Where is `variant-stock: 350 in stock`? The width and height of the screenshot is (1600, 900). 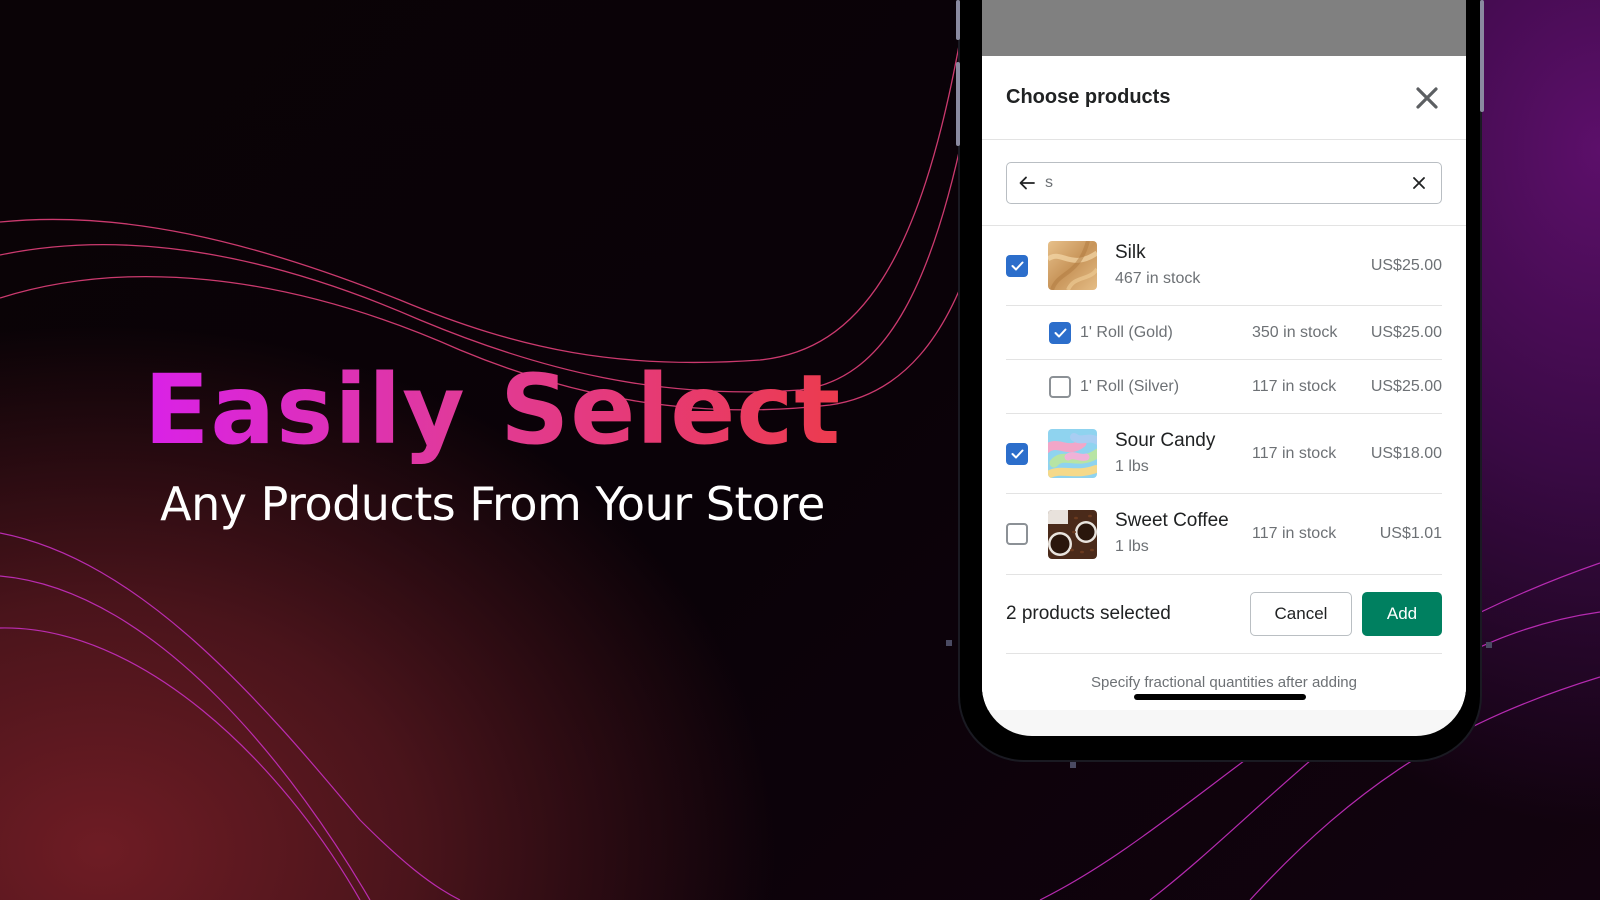
variant-stock: 350 in stock is located at coordinates (1295, 332).